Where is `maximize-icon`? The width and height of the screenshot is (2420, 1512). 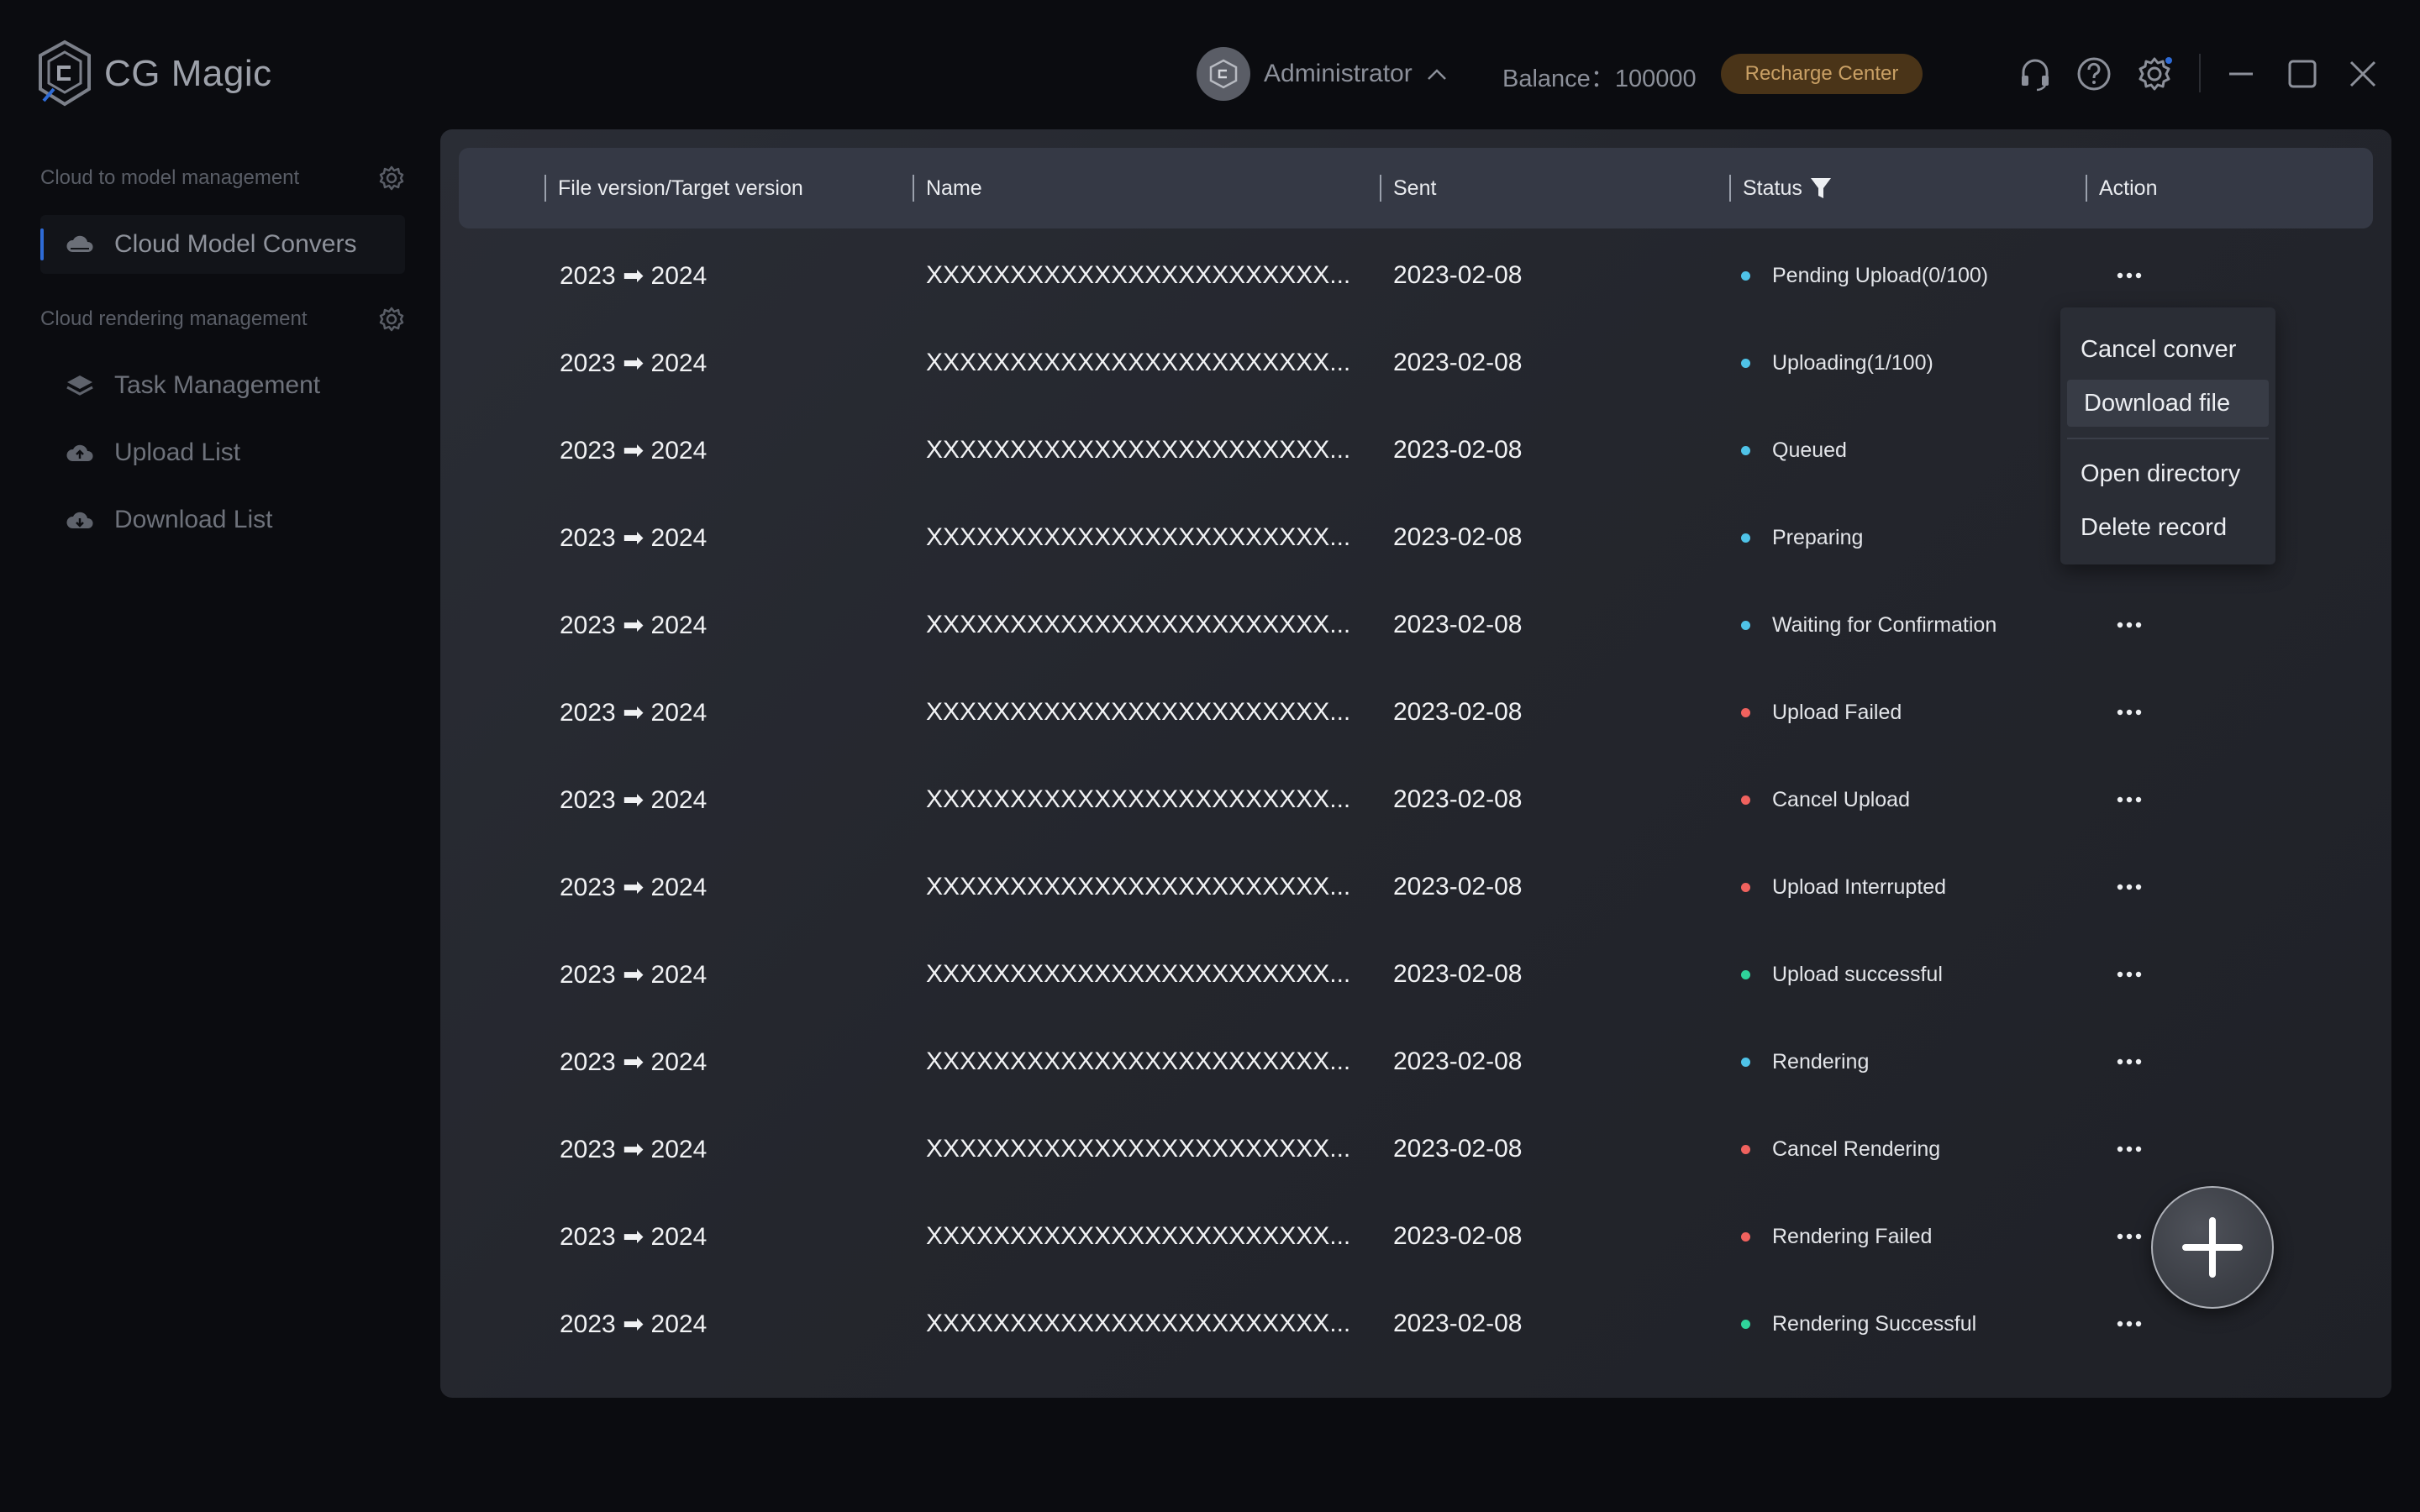
maximize-icon is located at coordinates (2302, 73).